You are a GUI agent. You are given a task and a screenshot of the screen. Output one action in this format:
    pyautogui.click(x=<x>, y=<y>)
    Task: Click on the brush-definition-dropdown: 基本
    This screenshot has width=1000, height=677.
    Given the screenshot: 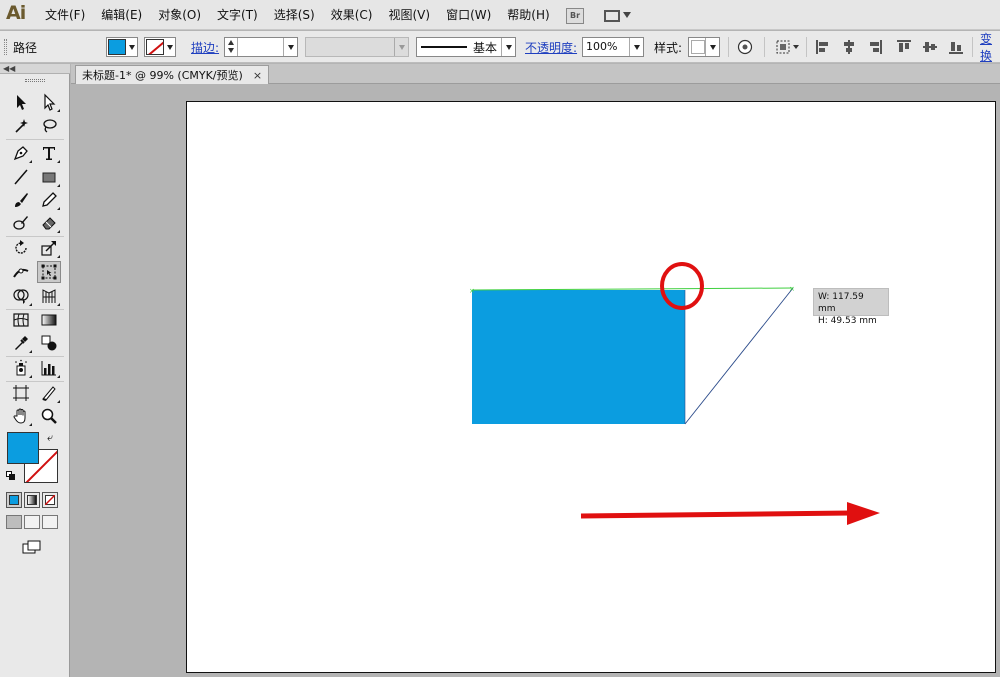 What is the action you would take?
    pyautogui.click(x=466, y=47)
    